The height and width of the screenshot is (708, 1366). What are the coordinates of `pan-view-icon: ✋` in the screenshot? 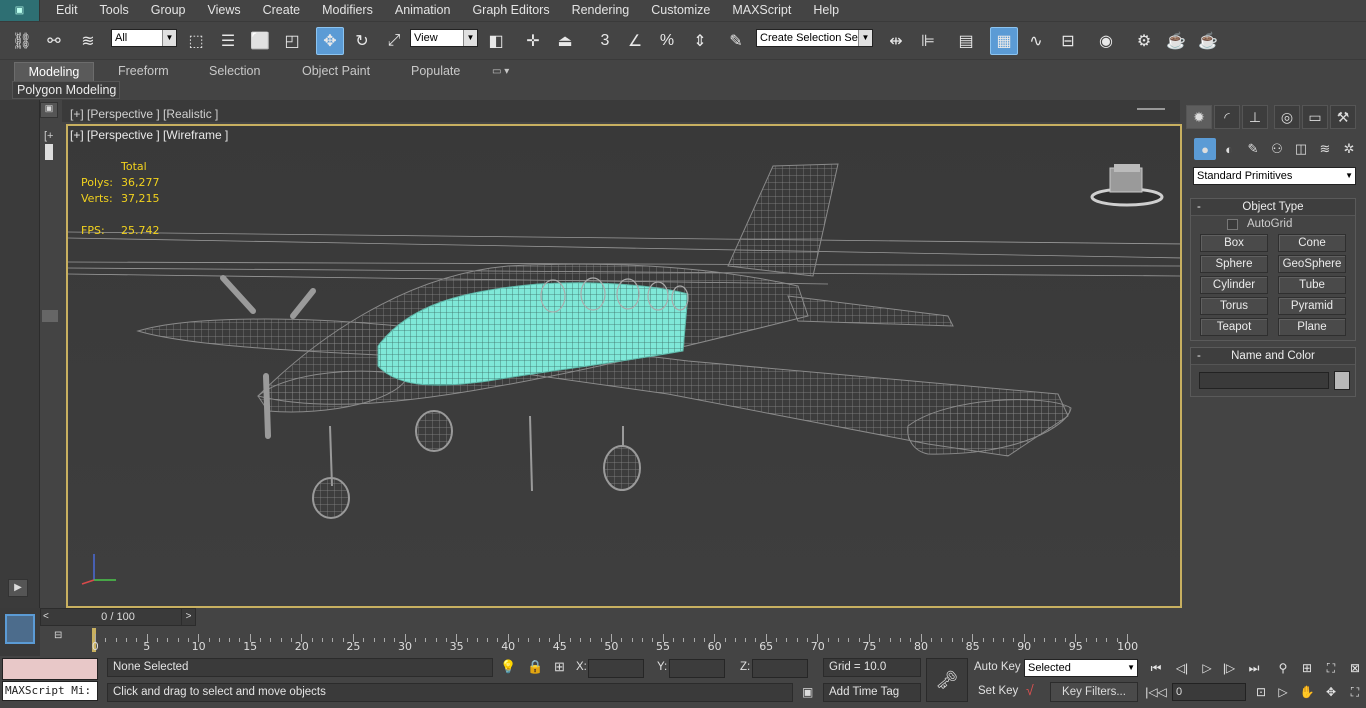 It's located at (1307, 692).